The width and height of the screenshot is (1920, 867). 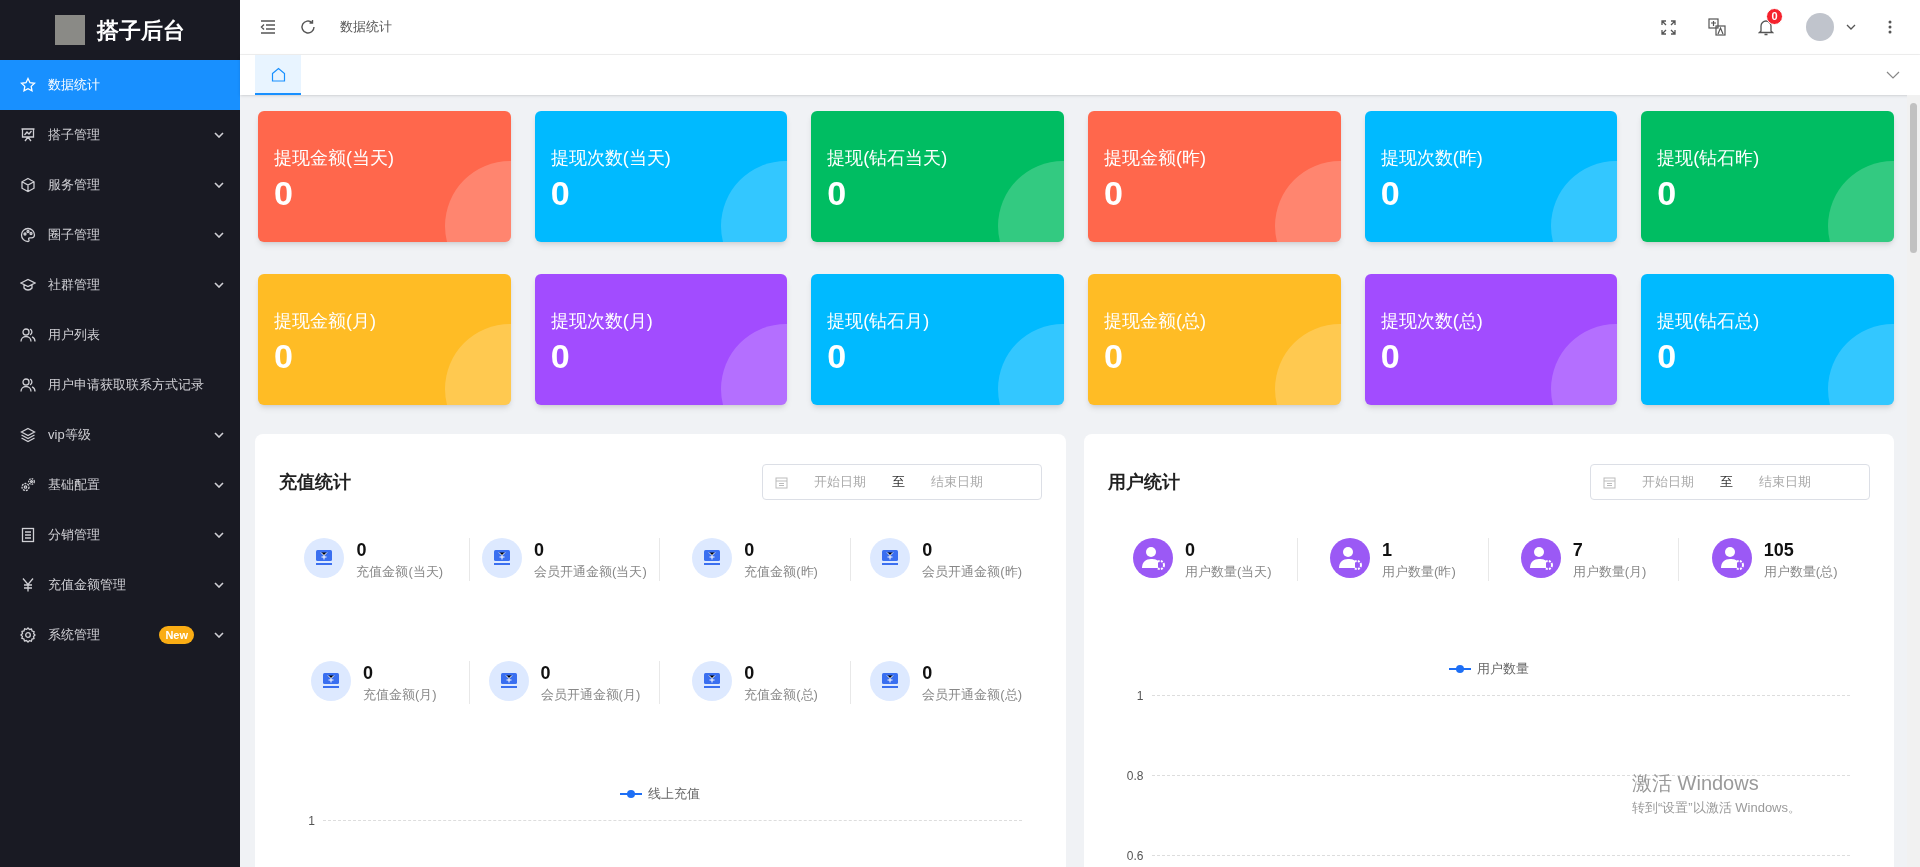 What do you see at coordinates (28, 535) in the screenshot?
I see `document-icon` at bounding box center [28, 535].